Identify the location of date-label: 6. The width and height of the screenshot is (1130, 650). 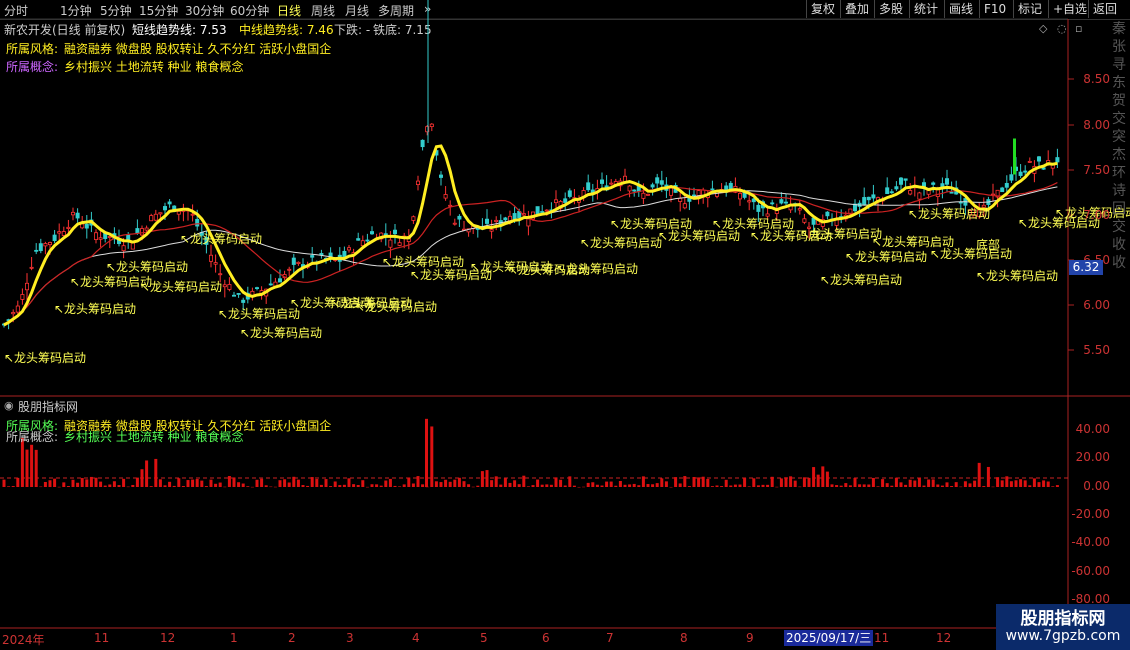
(546, 638).